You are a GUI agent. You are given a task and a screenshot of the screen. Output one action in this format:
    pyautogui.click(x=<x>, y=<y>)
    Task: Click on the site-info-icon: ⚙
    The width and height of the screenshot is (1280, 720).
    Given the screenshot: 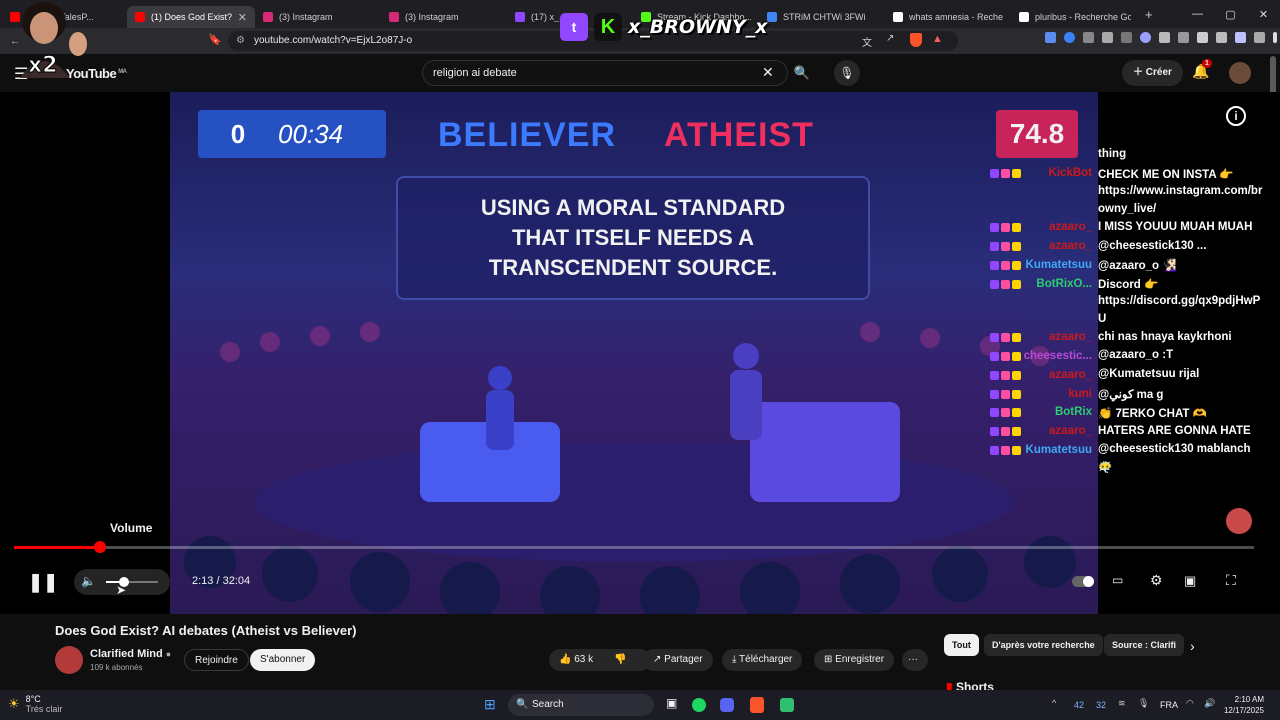 What is the action you would take?
    pyautogui.click(x=240, y=41)
    